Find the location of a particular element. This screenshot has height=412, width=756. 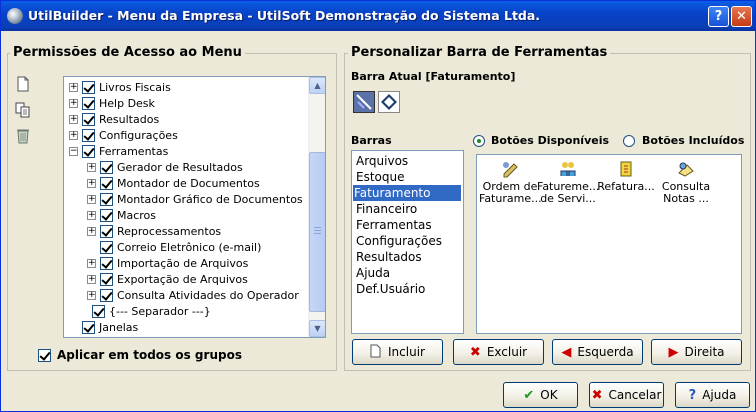

bars-list-item: Ferramentas is located at coordinates (394, 225).